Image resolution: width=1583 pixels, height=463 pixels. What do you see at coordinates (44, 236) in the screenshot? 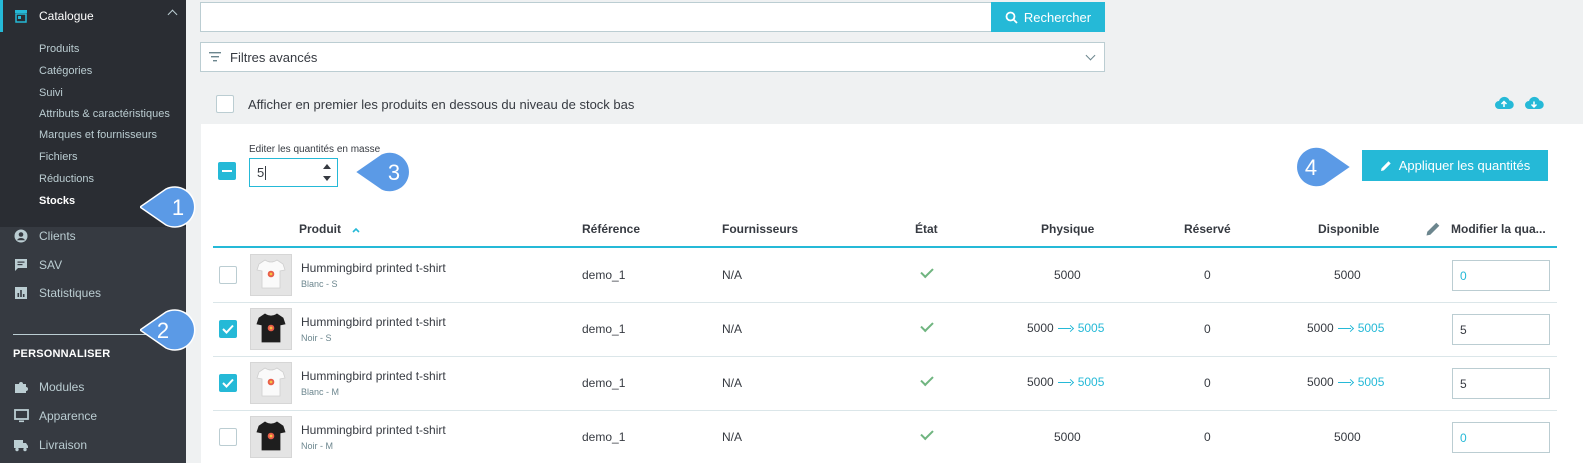
I see `sidebar-item-clients: Clients` at bounding box center [44, 236].